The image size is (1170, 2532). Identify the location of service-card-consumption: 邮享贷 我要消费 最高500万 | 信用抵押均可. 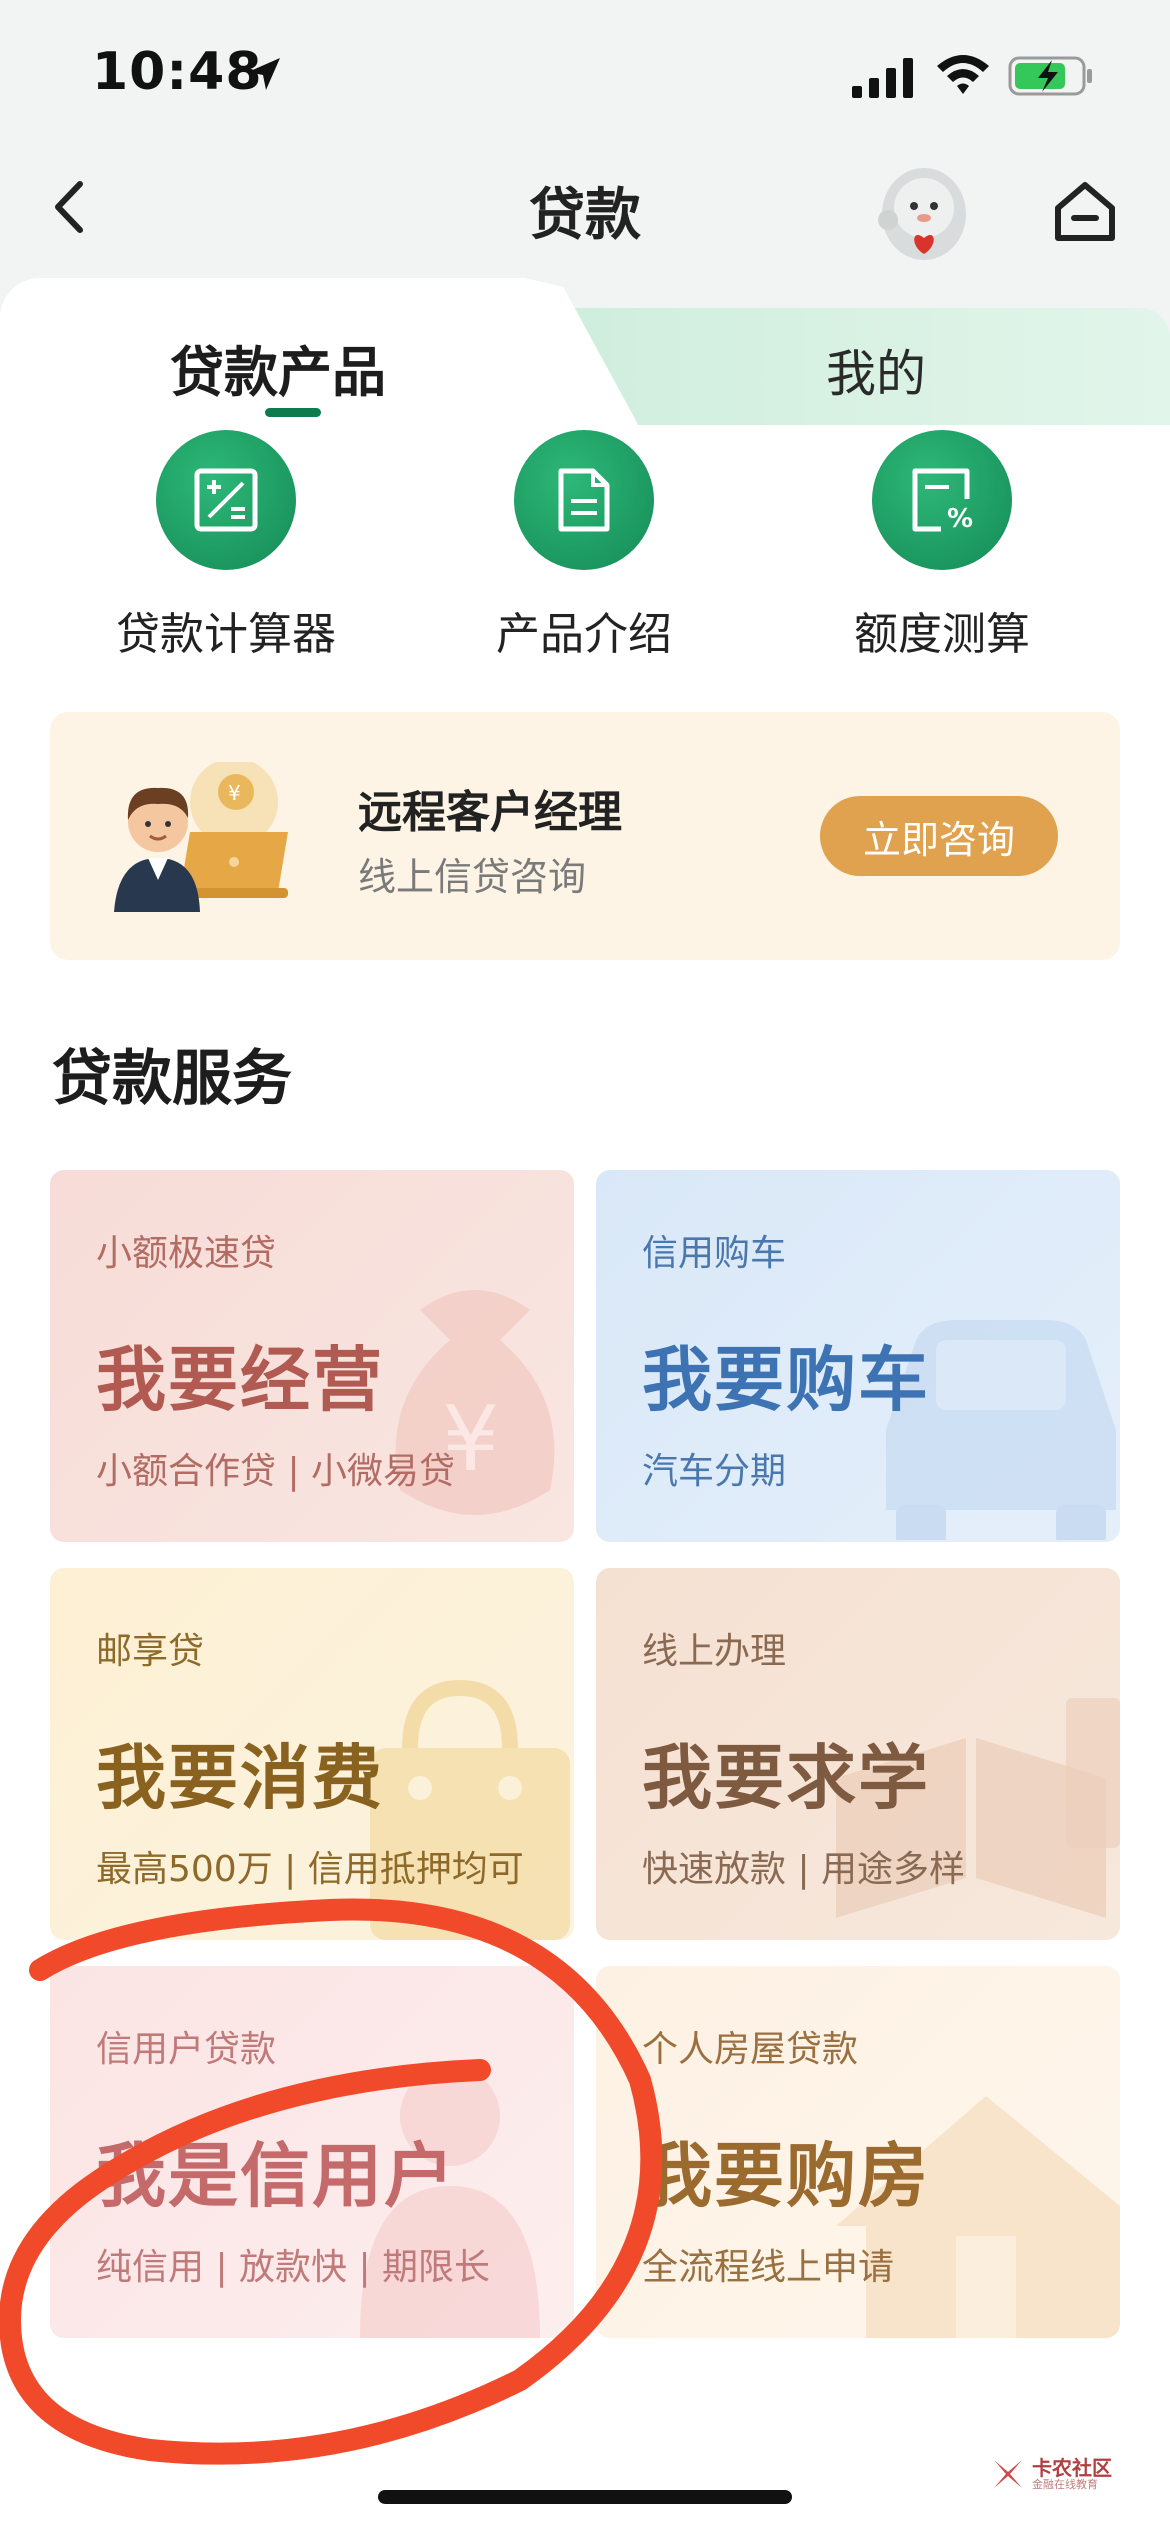
(312, 1754).